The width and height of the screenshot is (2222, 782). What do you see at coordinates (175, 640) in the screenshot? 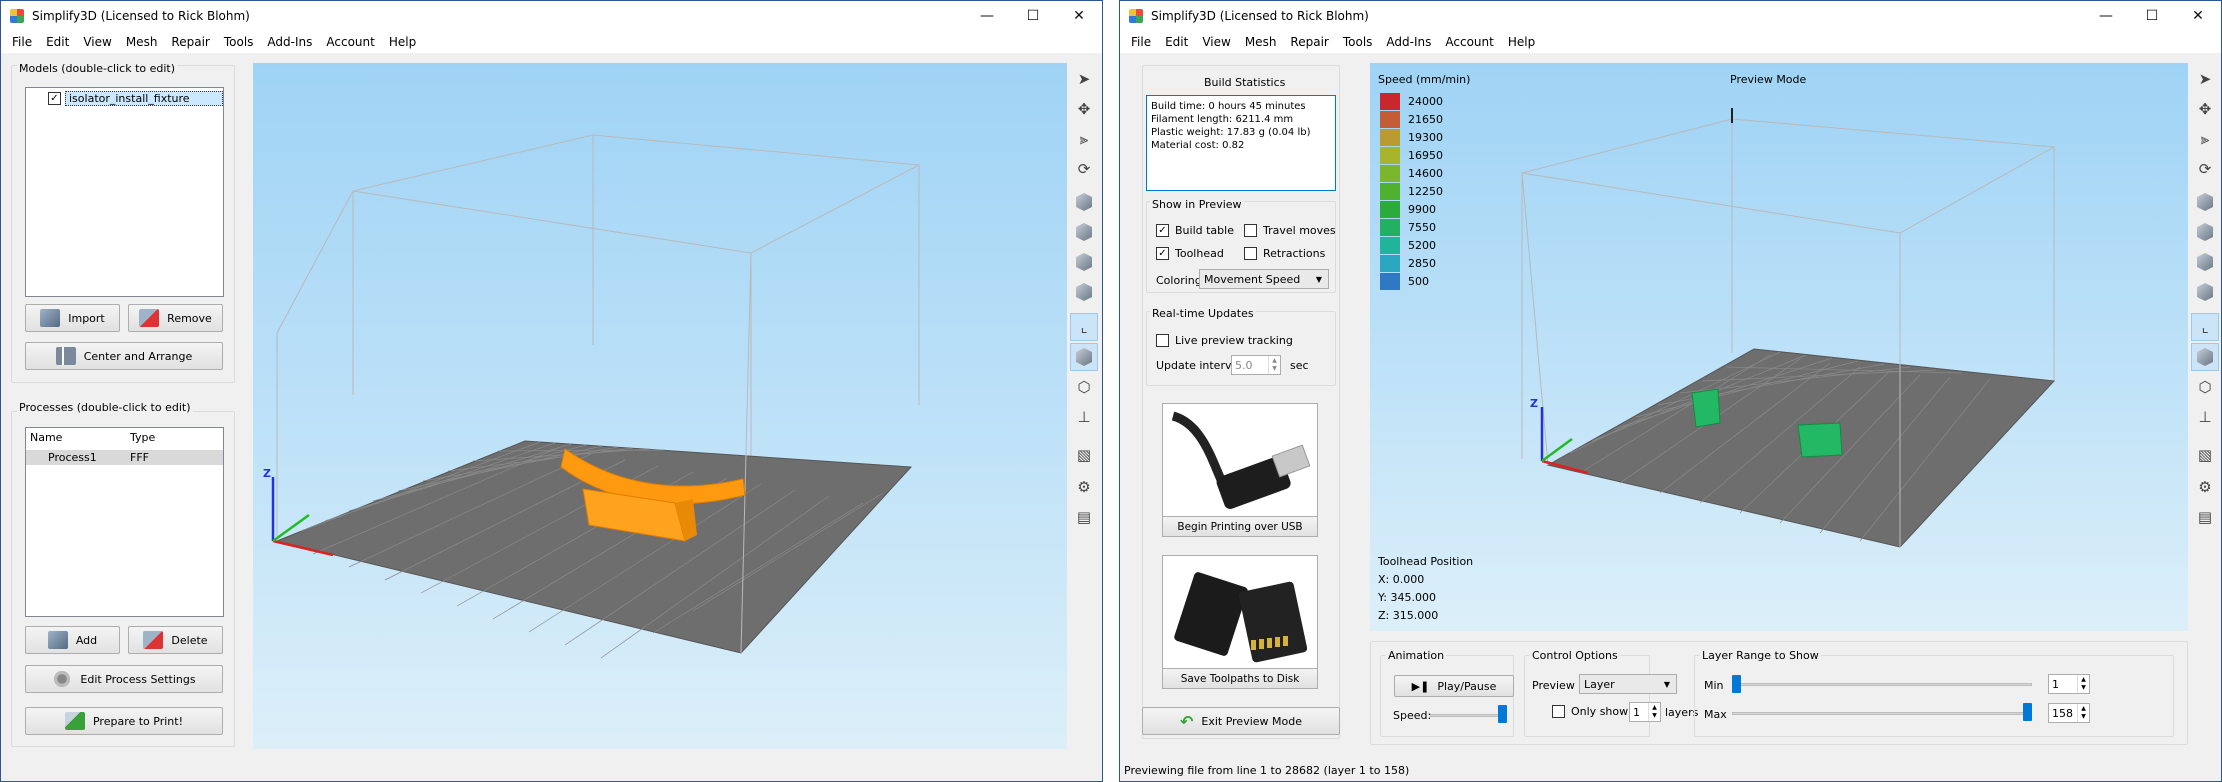
I see `delete-process-button: Delete` at bounding box center [175, 640].